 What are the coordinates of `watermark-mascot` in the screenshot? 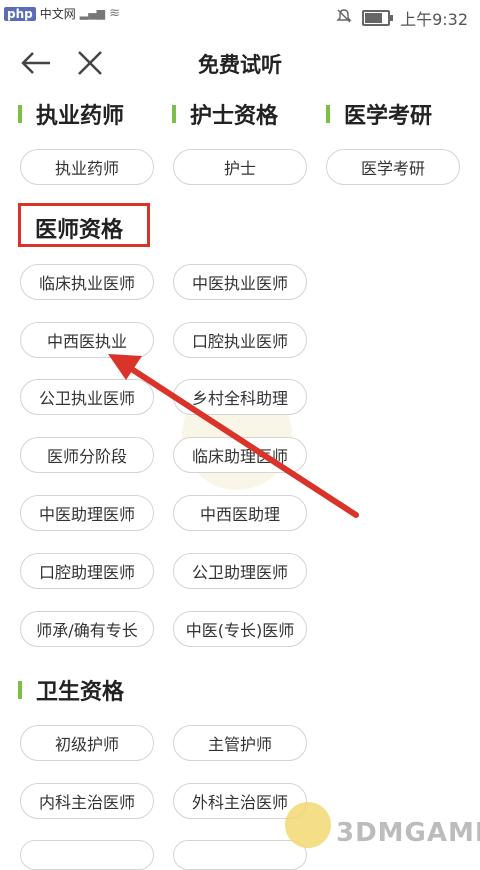 It's located at (308, 825).